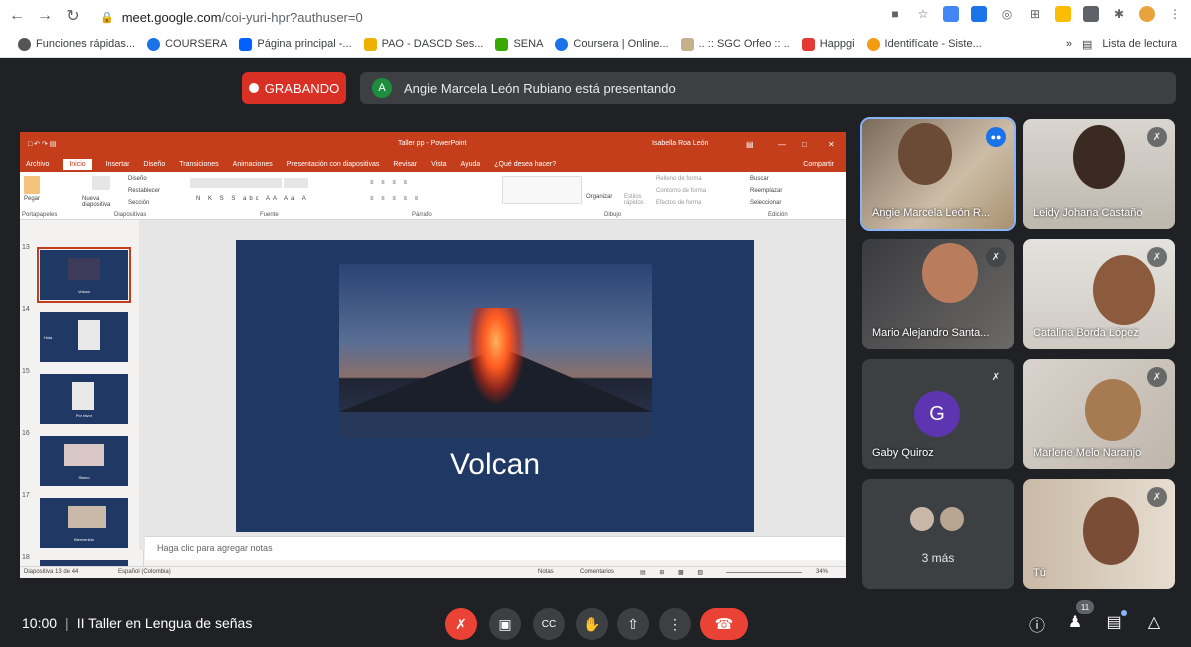 This screenshot has height=647, width=1191. What do you see at coordinates (828, 44) in the screenshot?
I see `bookmark-happgi: Happgi` at bounding box center [828, 44].